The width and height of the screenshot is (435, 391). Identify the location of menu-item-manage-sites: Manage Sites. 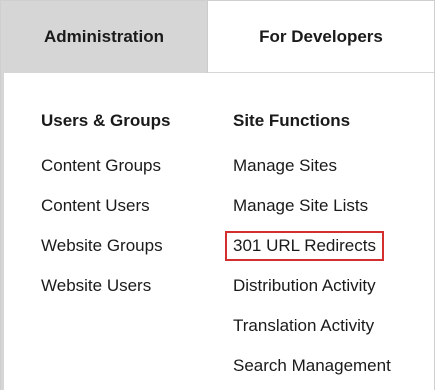
(285, 166).